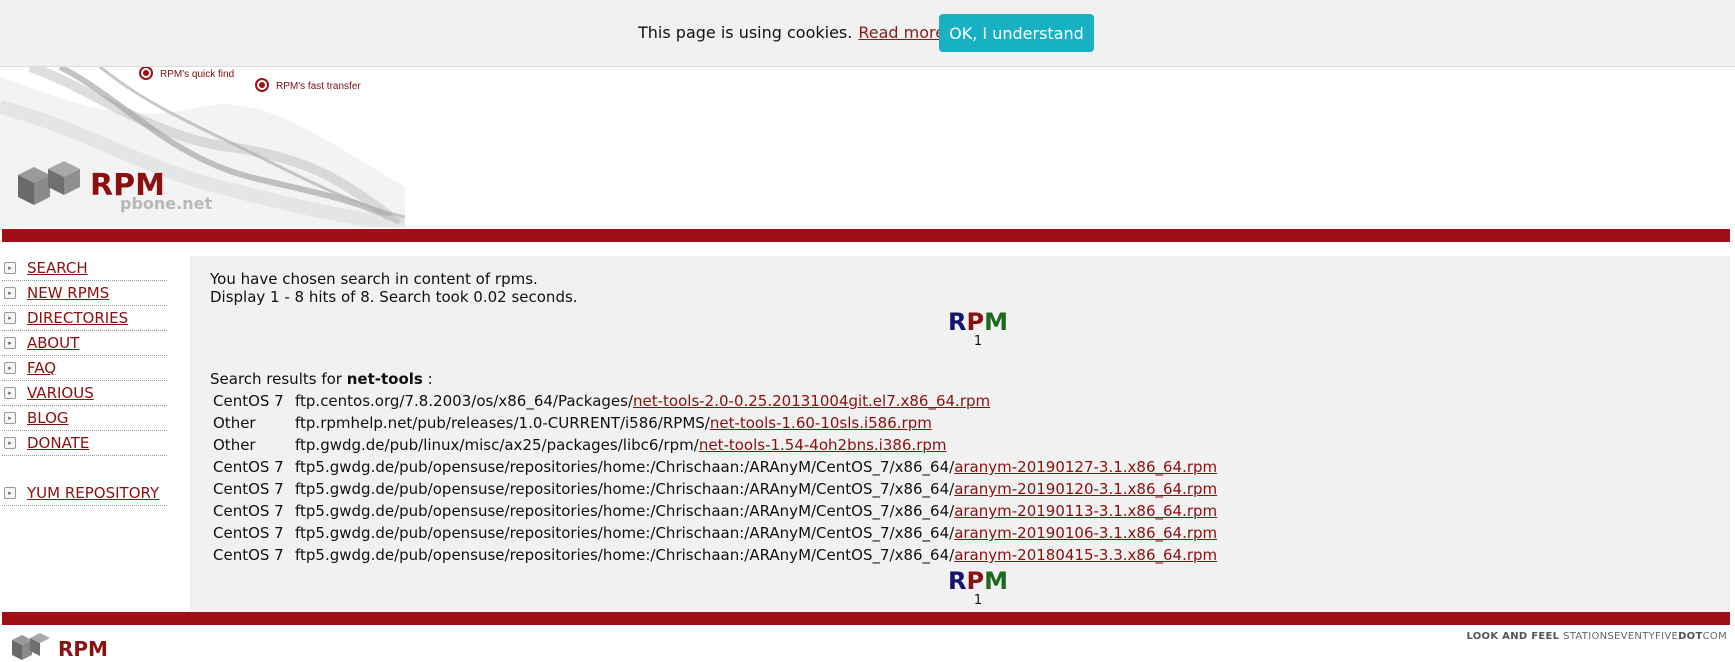 This screenshot has width=1735, height=662. Describe the element at coordinates (745, 32) in the screenshot. I see `cookie-text: This page is using cookies.` at that location.